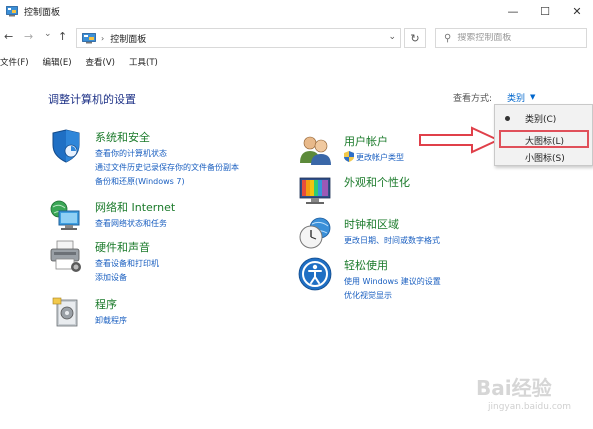 This screenshot has height=429, width=593. I want to click on refresh-button: ↻, so click(415, 38).